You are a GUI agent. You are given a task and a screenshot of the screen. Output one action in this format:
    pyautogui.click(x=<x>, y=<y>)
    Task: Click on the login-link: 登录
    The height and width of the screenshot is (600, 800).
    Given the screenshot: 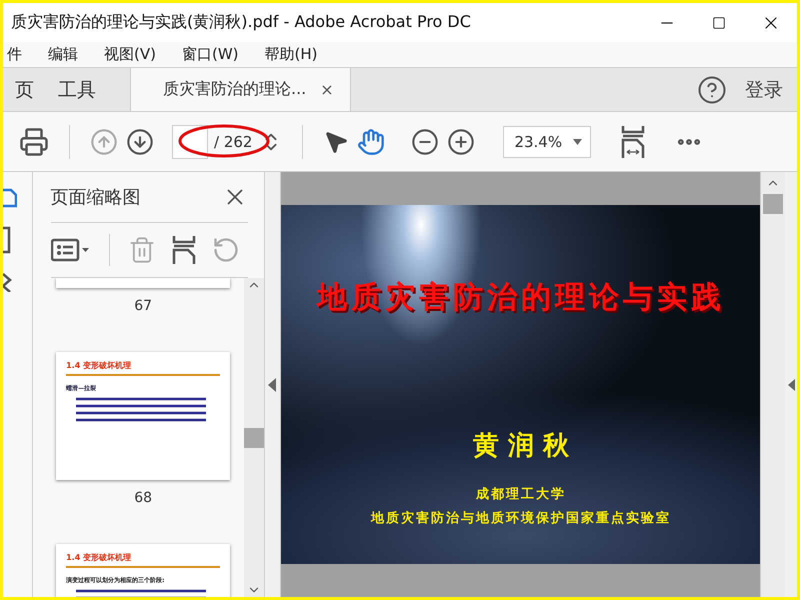 What is the action you would take?
    pyautogui.click(x=764, y=89)
    